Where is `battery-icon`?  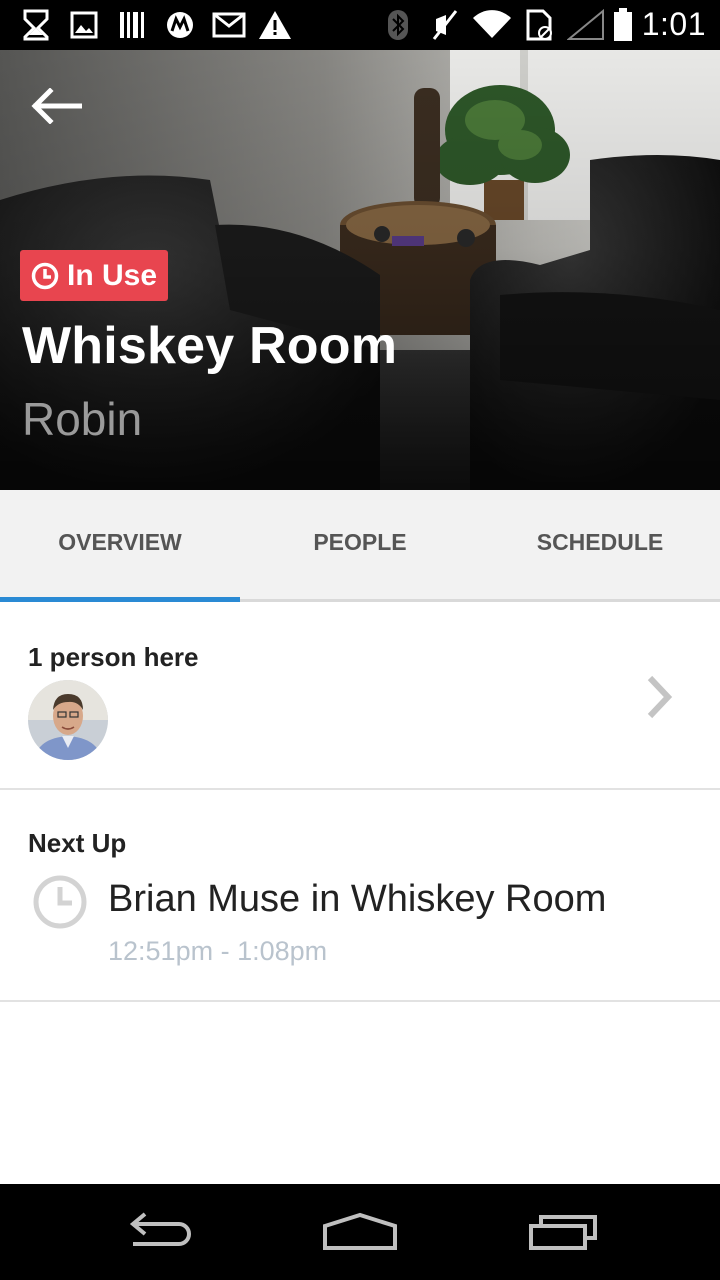
battery-icon is located at coordinates (623, 25).